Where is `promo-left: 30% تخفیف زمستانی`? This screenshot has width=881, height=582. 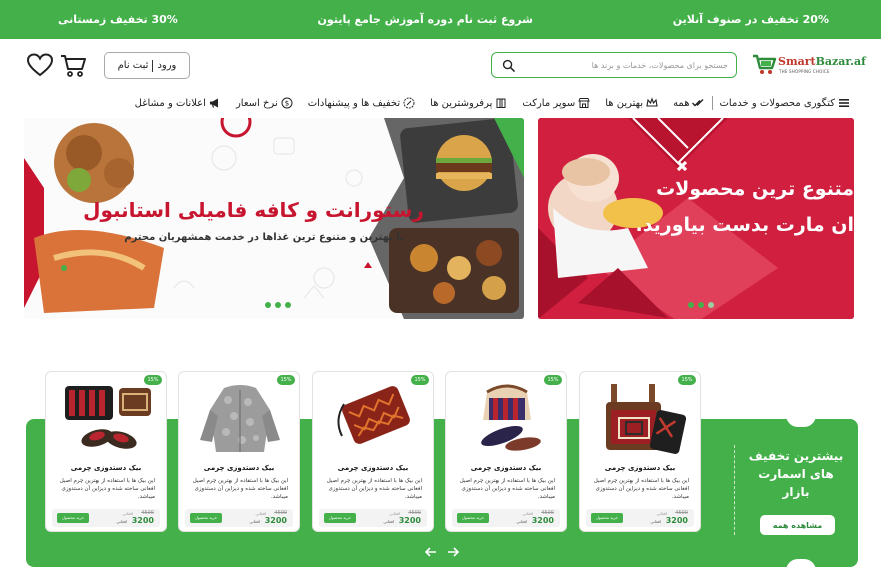
promo-left: 30% تخفیف زمستانی is located at coordinates (118, 19).